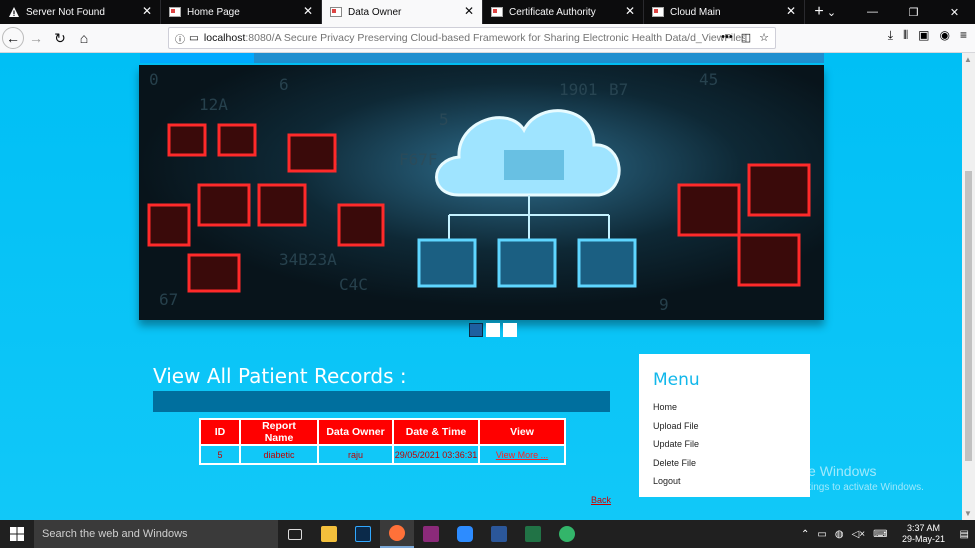 The image size is (975, 548). Describe the element at coordinates (821, 471) in the screenshot. I see `watermark-title: Activate Windows` at that location.